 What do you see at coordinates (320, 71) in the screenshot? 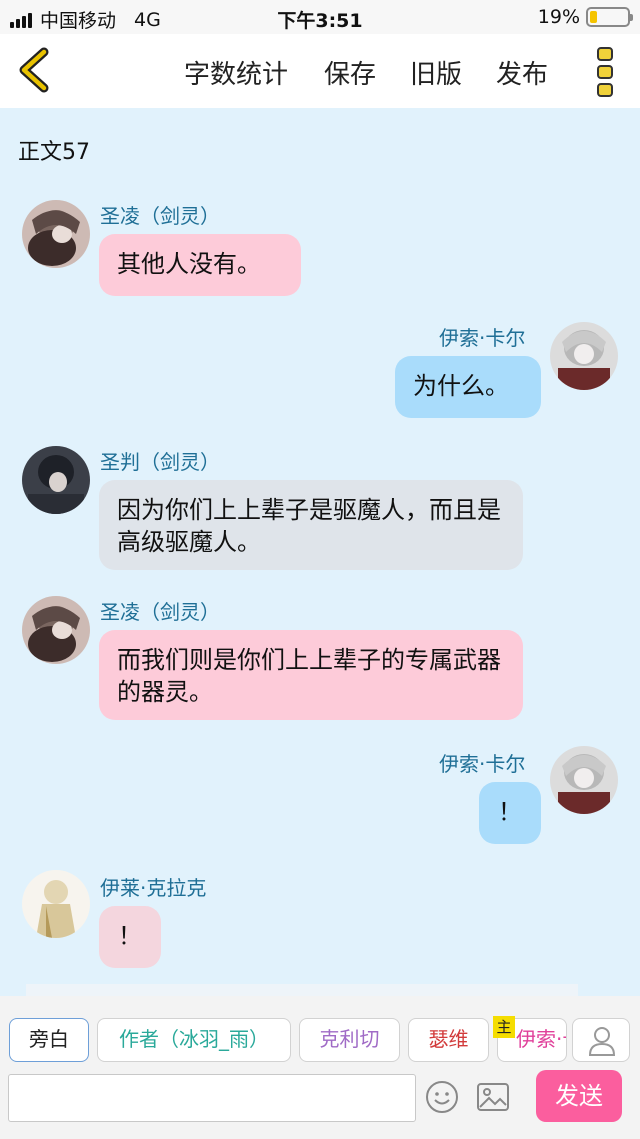
I see `nav-bar: 字数统计 保存 旧版 发布` at bounding box center [320, 71].